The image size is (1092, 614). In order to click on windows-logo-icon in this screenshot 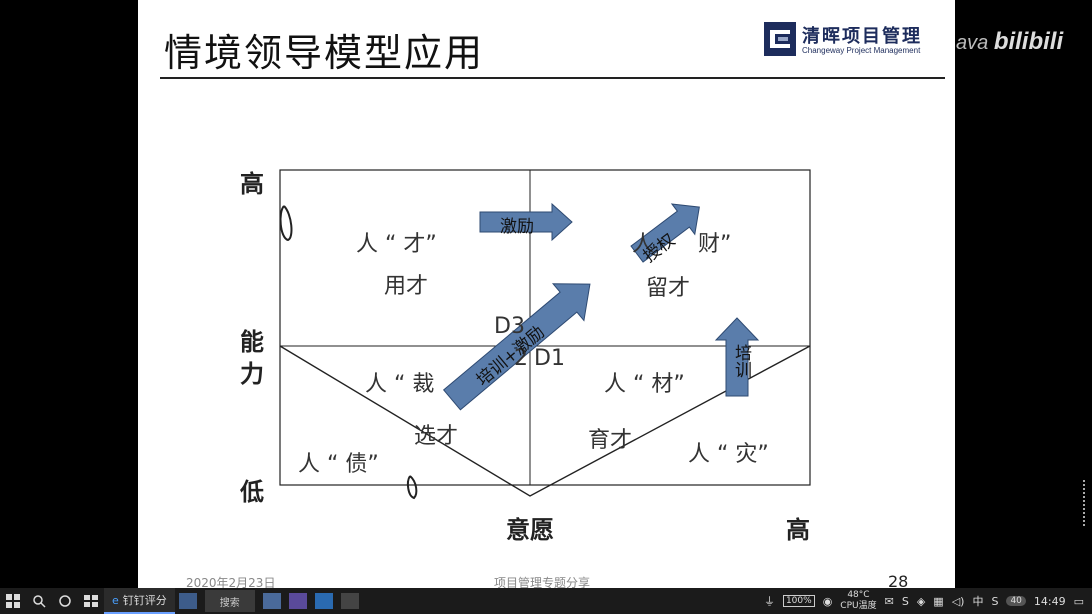, I will do `click(13, 601)`.